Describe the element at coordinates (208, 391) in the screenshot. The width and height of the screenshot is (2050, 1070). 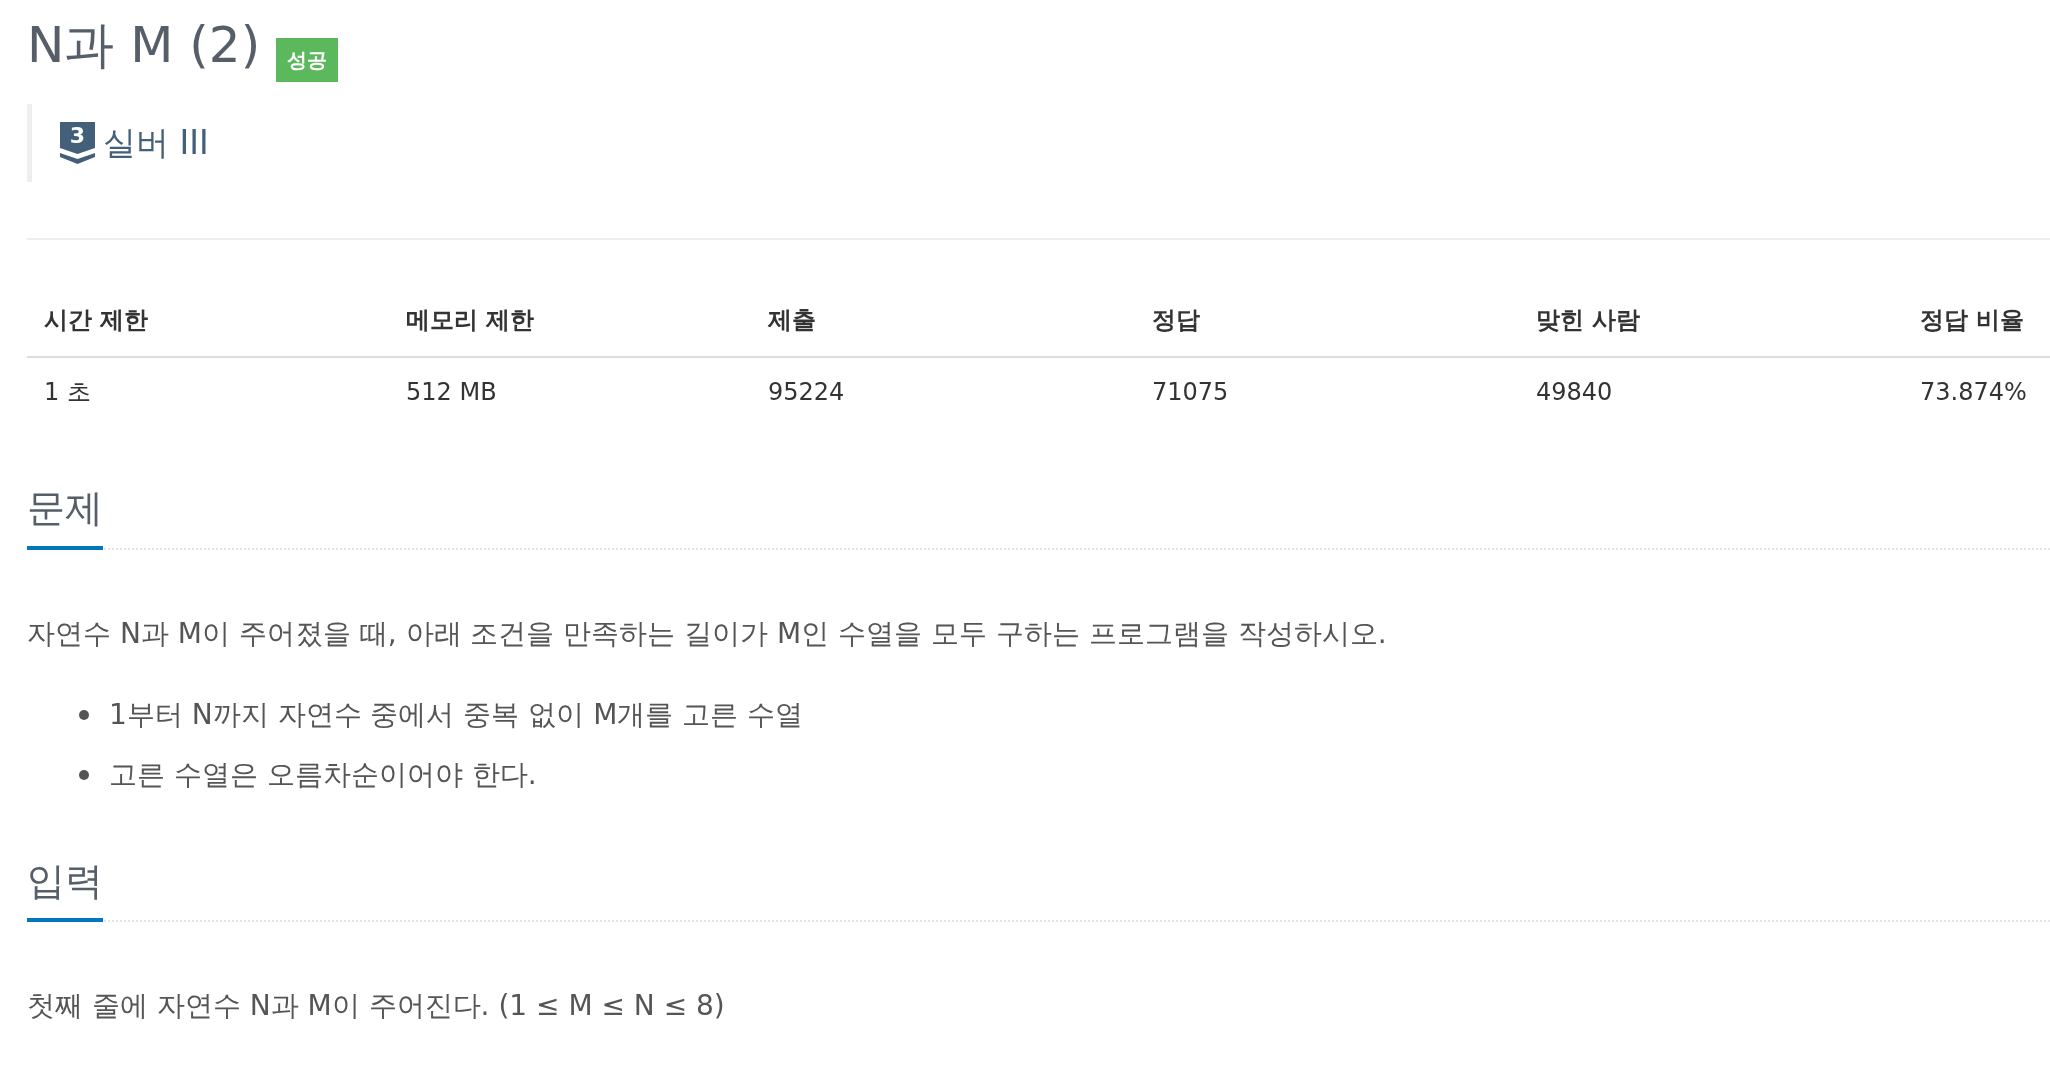
I see `table-cell: 1 초` at that location.